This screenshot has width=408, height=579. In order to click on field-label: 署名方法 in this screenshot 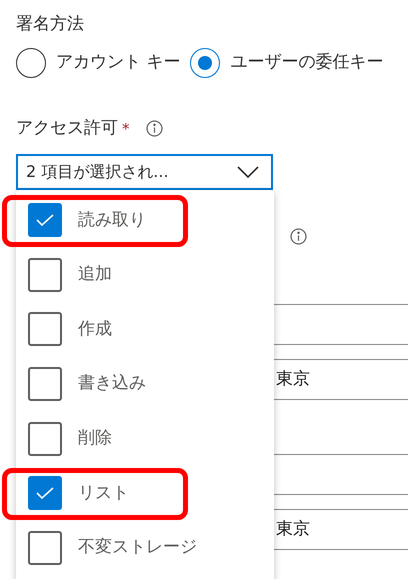, I will do `click(50, 24)`.